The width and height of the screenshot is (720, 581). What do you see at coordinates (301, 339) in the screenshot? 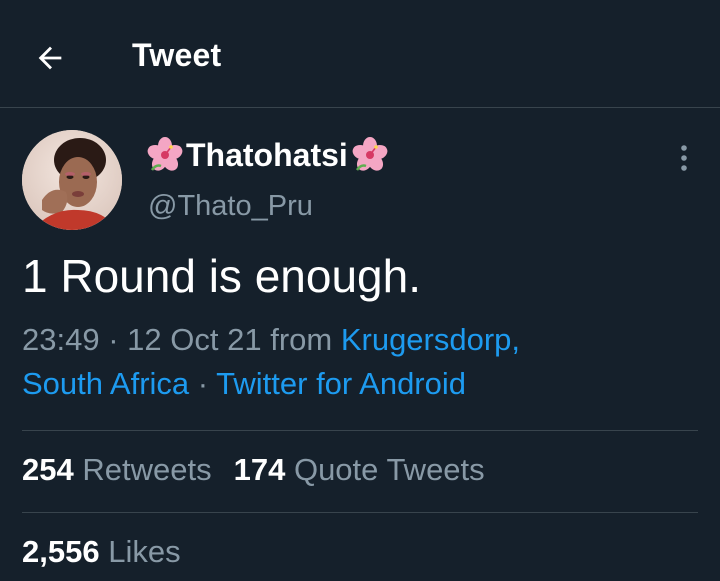
I see `from-label: from` at bounding box center [301, 339].